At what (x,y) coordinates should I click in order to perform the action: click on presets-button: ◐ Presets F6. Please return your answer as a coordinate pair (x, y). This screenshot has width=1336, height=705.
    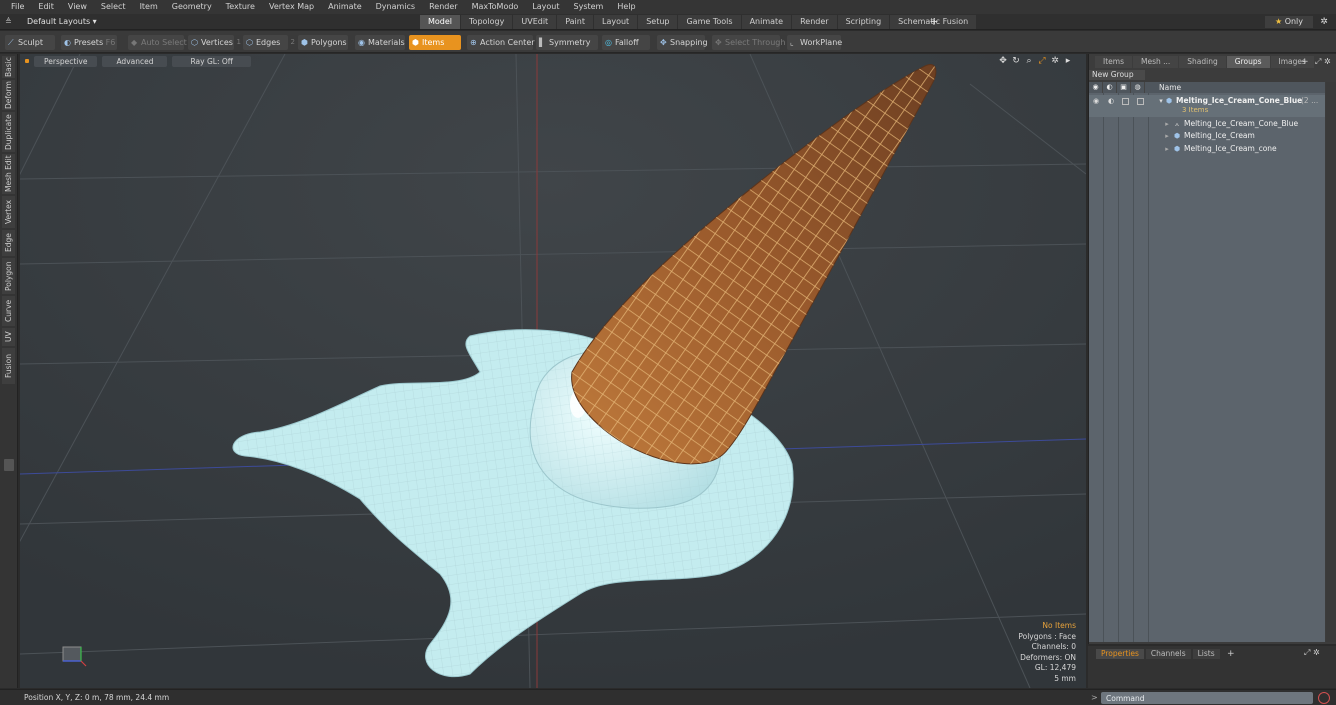
    Looking at the image, I should click on (89, 42).